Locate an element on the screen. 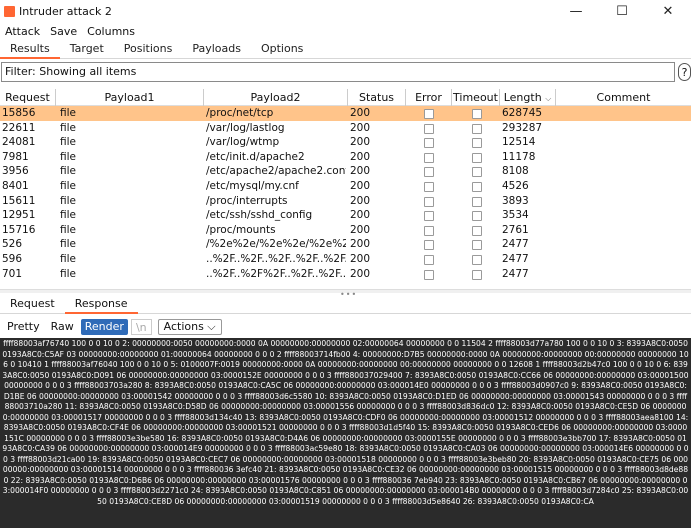  table-row: 12951 file/etc/ssh/sshd_config 200 3534 is located at coordinates (345, 215).